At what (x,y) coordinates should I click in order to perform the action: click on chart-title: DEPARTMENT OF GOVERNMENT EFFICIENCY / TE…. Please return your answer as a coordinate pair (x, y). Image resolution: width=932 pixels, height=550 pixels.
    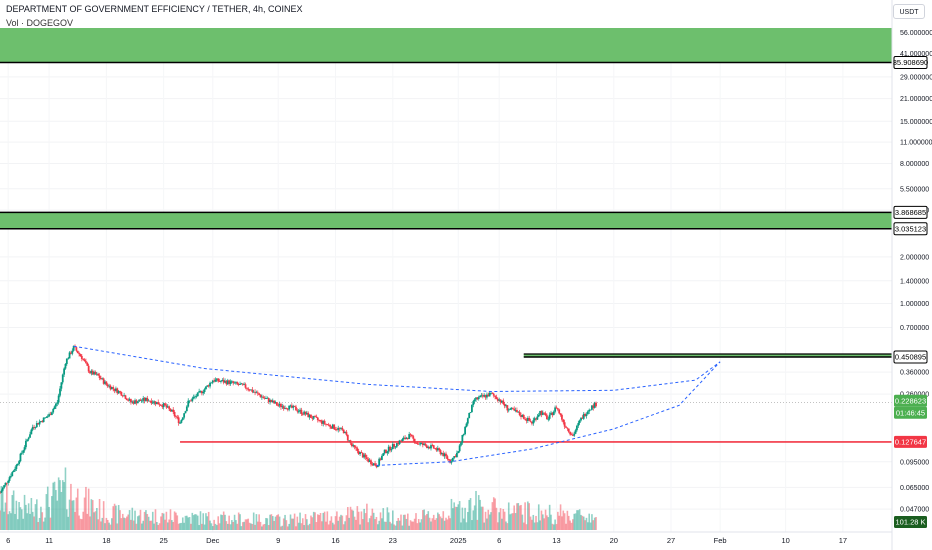
    Looking at the image, I should click on (154, 9).